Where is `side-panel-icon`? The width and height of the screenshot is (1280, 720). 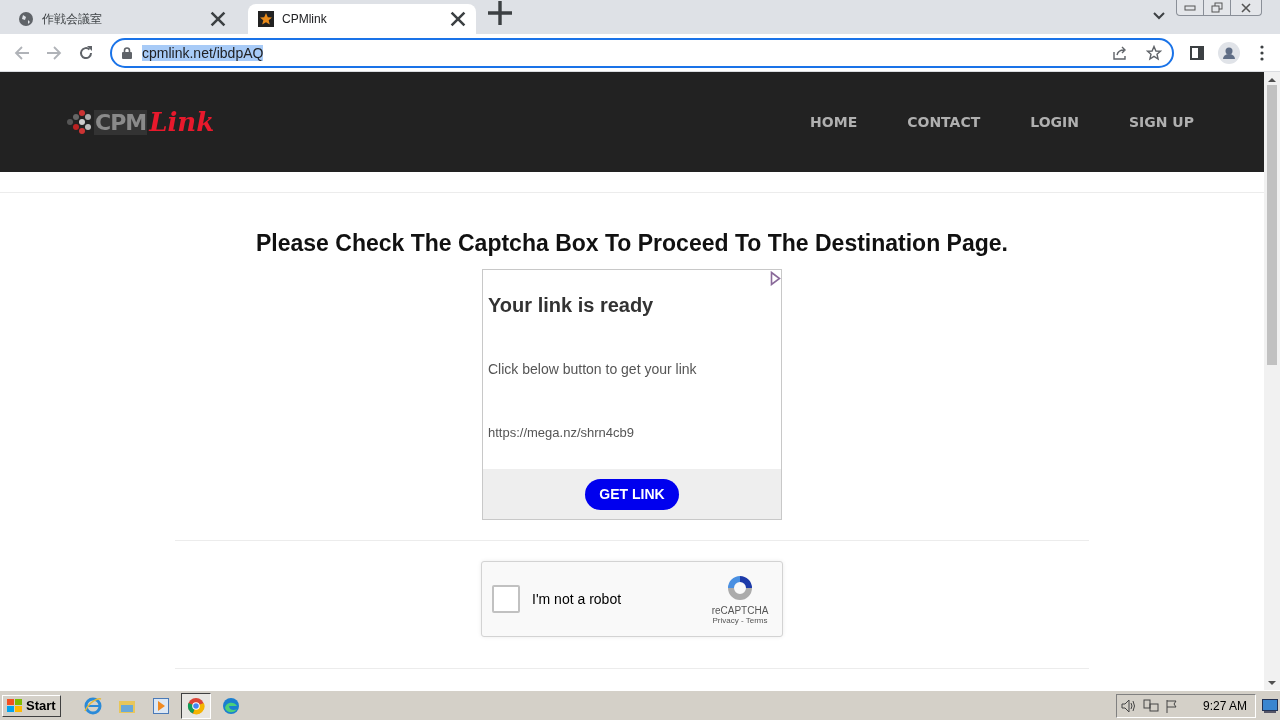
side-panel-icon is located at coordinates (1197, 52).